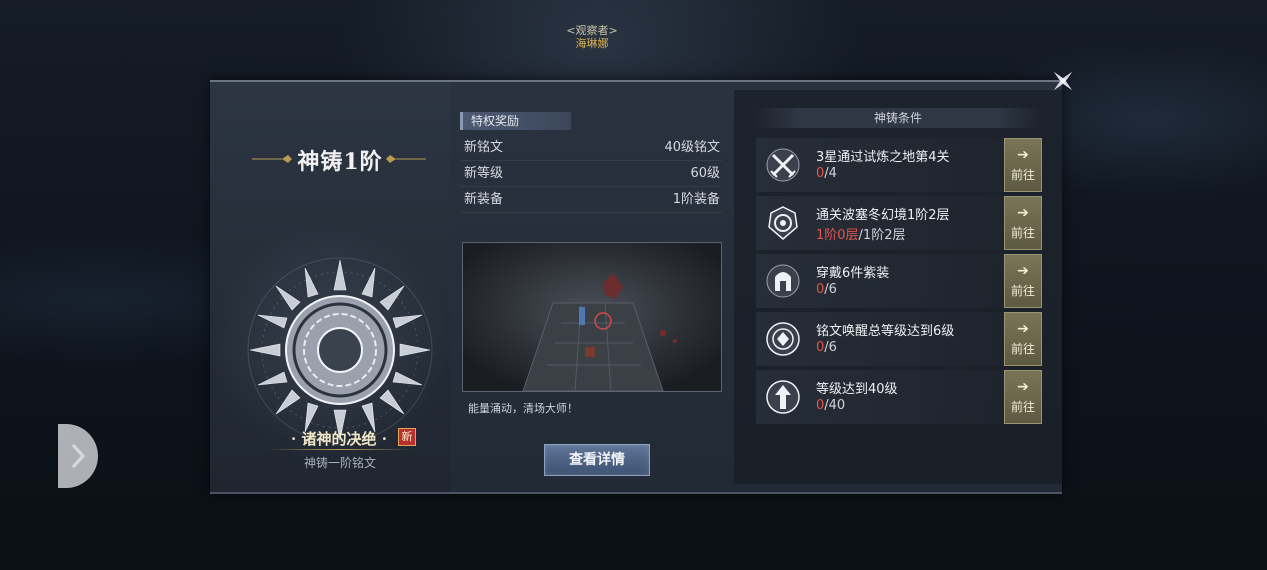 This screenshot has width=1267, height=570. I want to click on condition-row: 铭文唤醒总等级达到6级 0/6 ➔ 前往, so click(899, 339).